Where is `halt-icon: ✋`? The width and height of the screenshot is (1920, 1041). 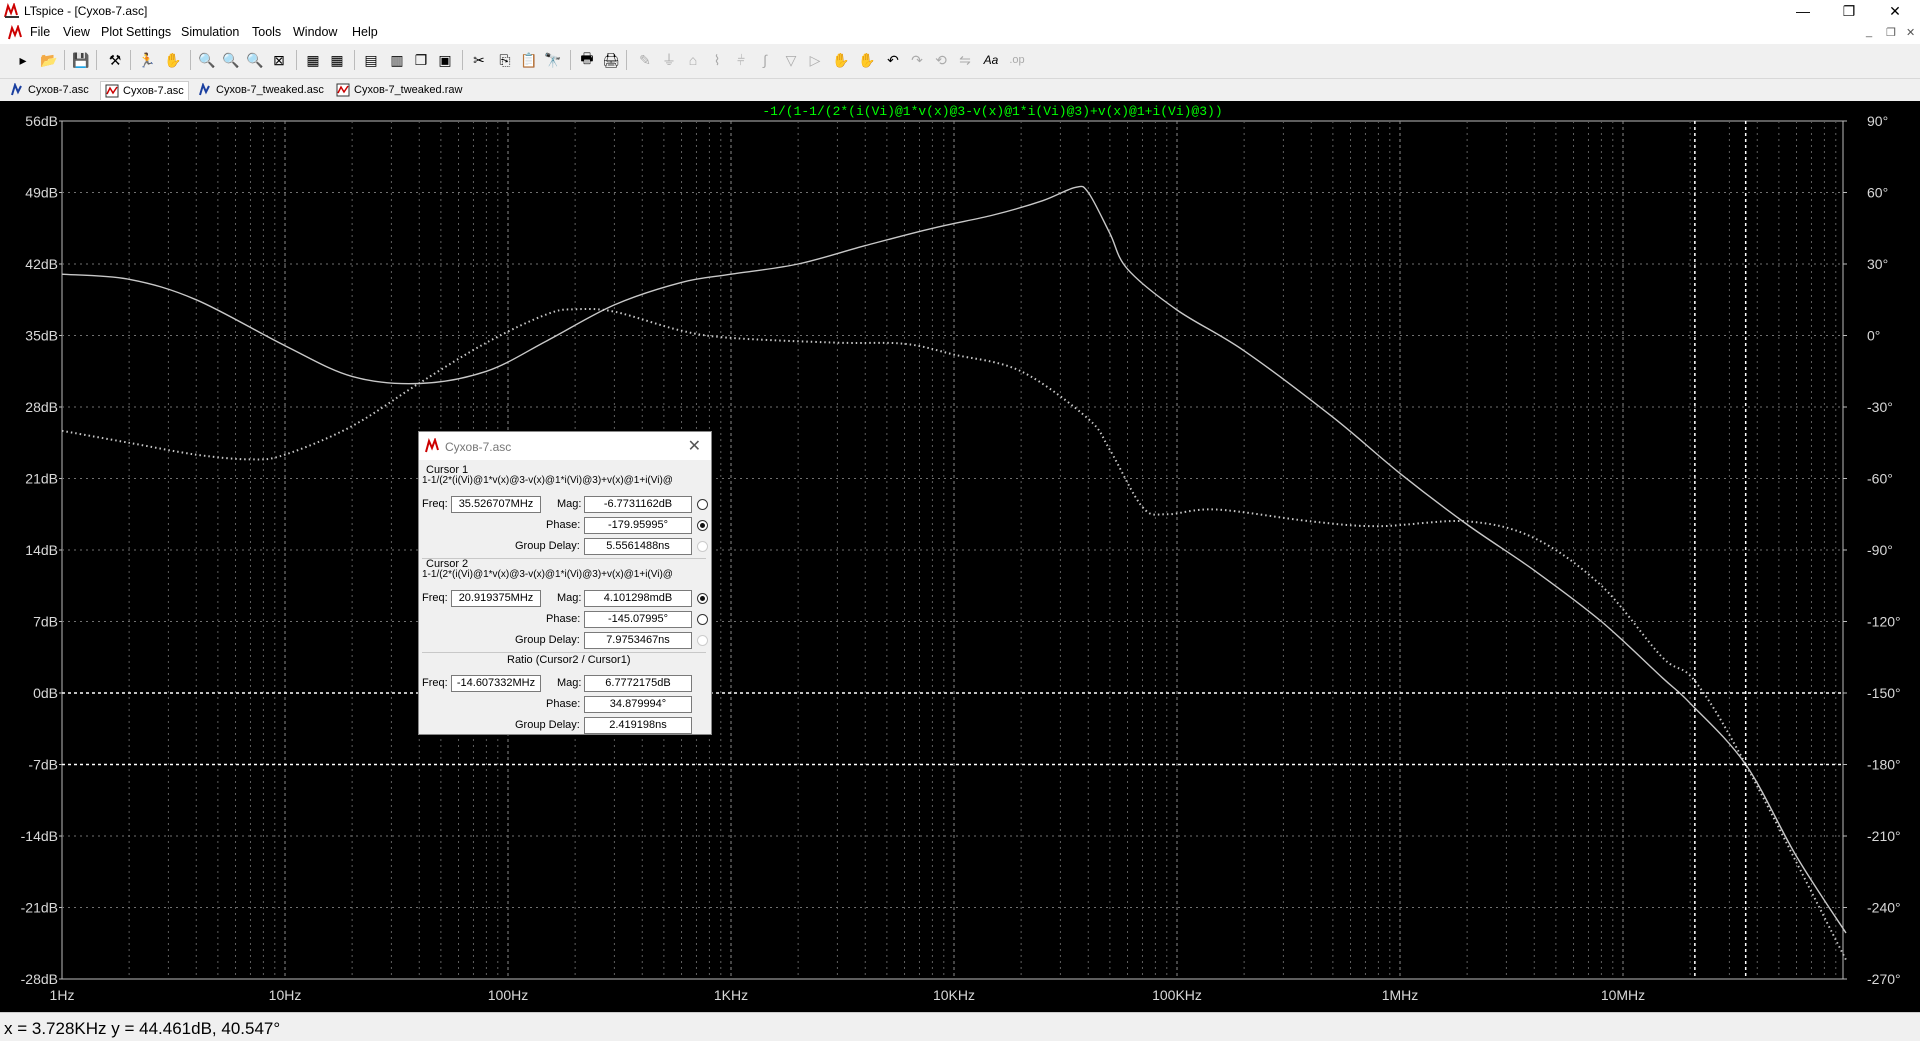 halt-icon: ✋ is located at coordinates (173, 60).